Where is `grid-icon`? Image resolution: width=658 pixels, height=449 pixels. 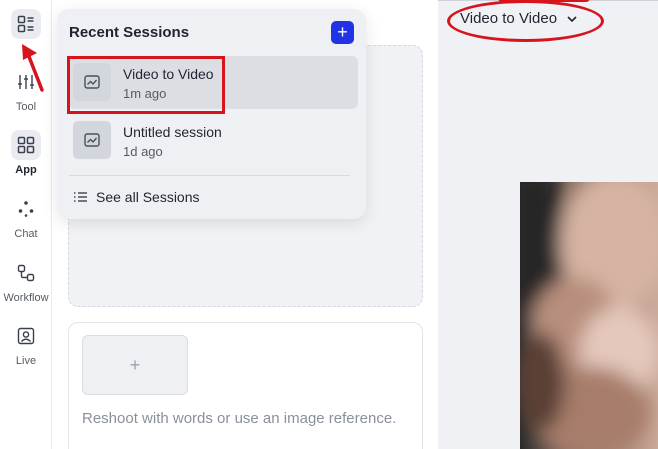
grid-icon is located at coordinates (26, 145).